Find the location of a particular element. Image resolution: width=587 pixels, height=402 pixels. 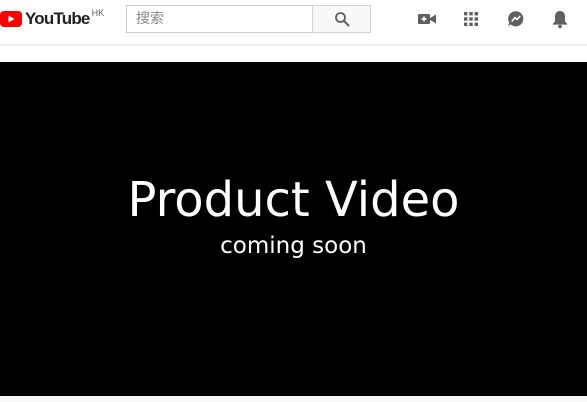

bell-icon is located at coordinates (560, 20).